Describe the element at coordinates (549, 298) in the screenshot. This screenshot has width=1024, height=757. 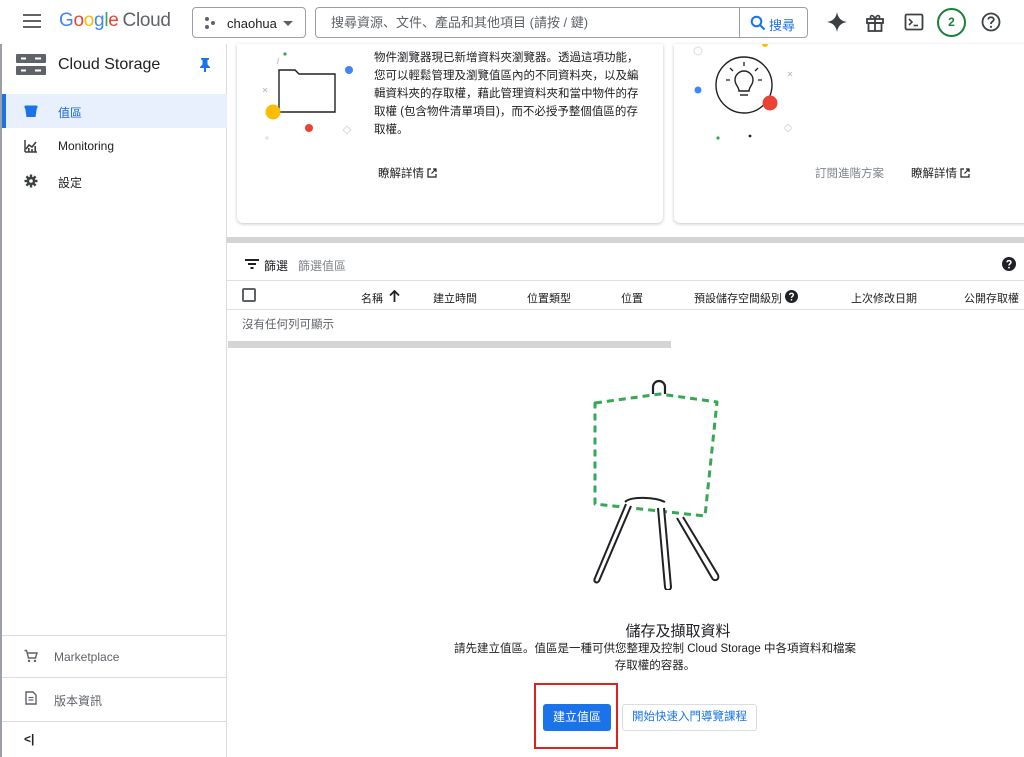
I see `column-header-location-type: 位置類型` at that location.